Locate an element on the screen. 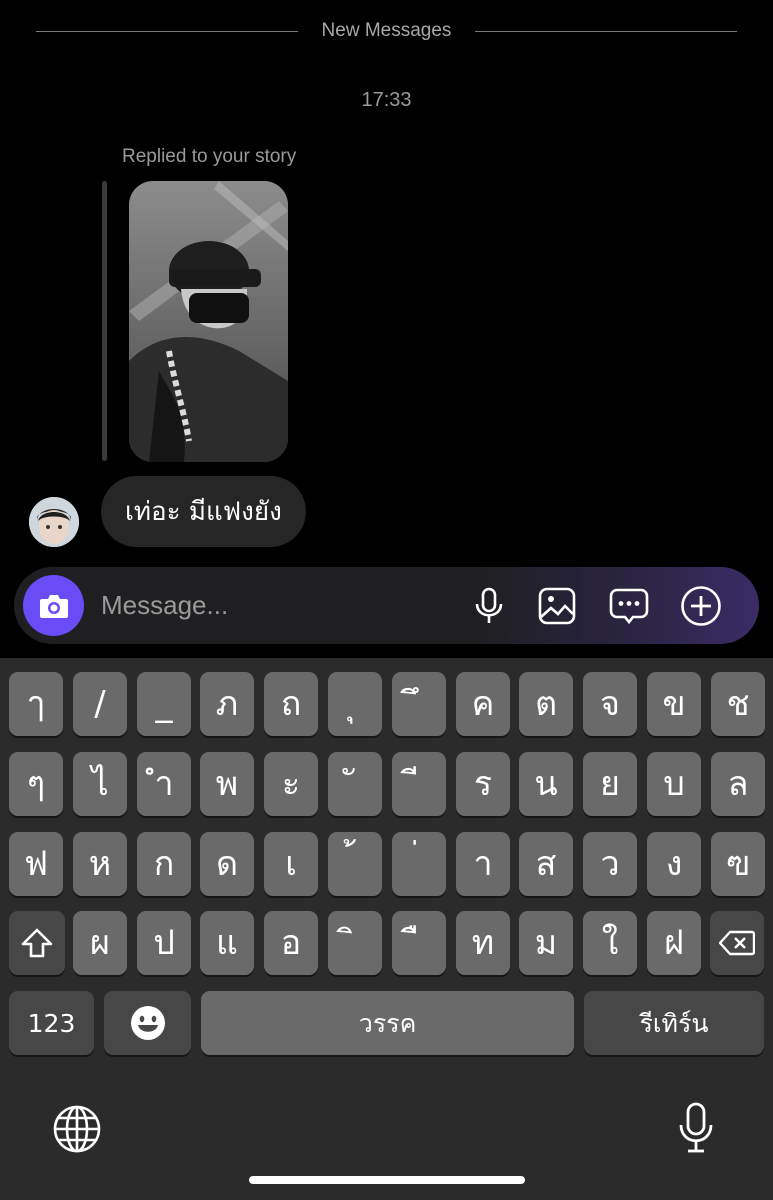  key-3-8: า is located at coordinates (483, 864).